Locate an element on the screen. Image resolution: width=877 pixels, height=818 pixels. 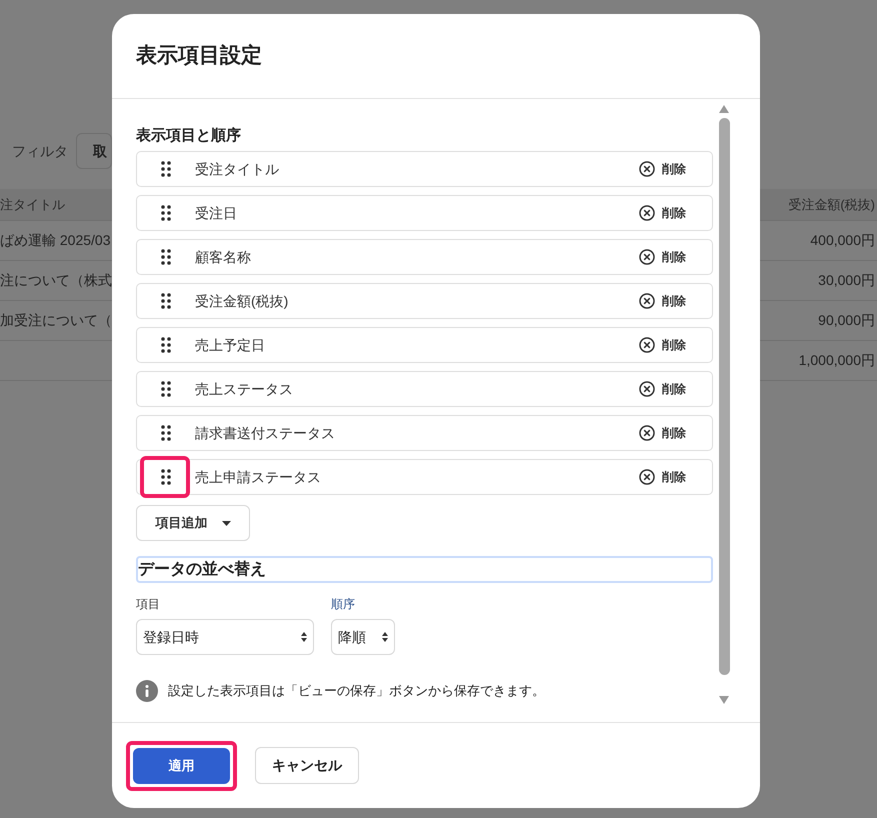
table-cell-text: 1,000,000円 is located at coordinates (836, 360).